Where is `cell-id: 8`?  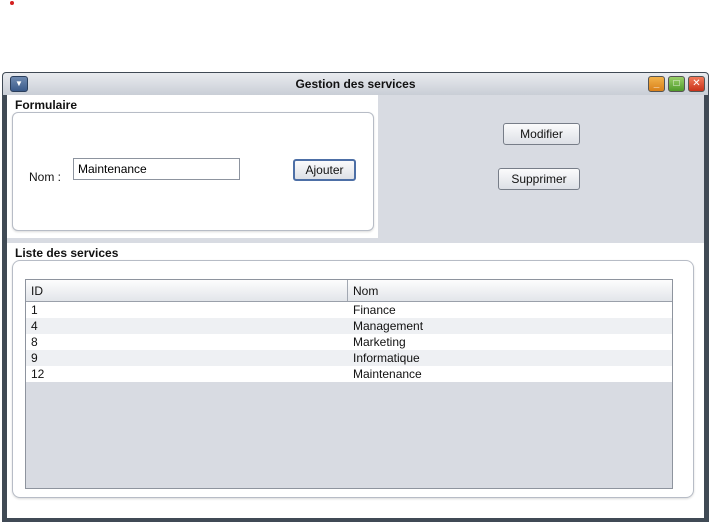
cell-id: 8 is located at coordinates (34, 342).